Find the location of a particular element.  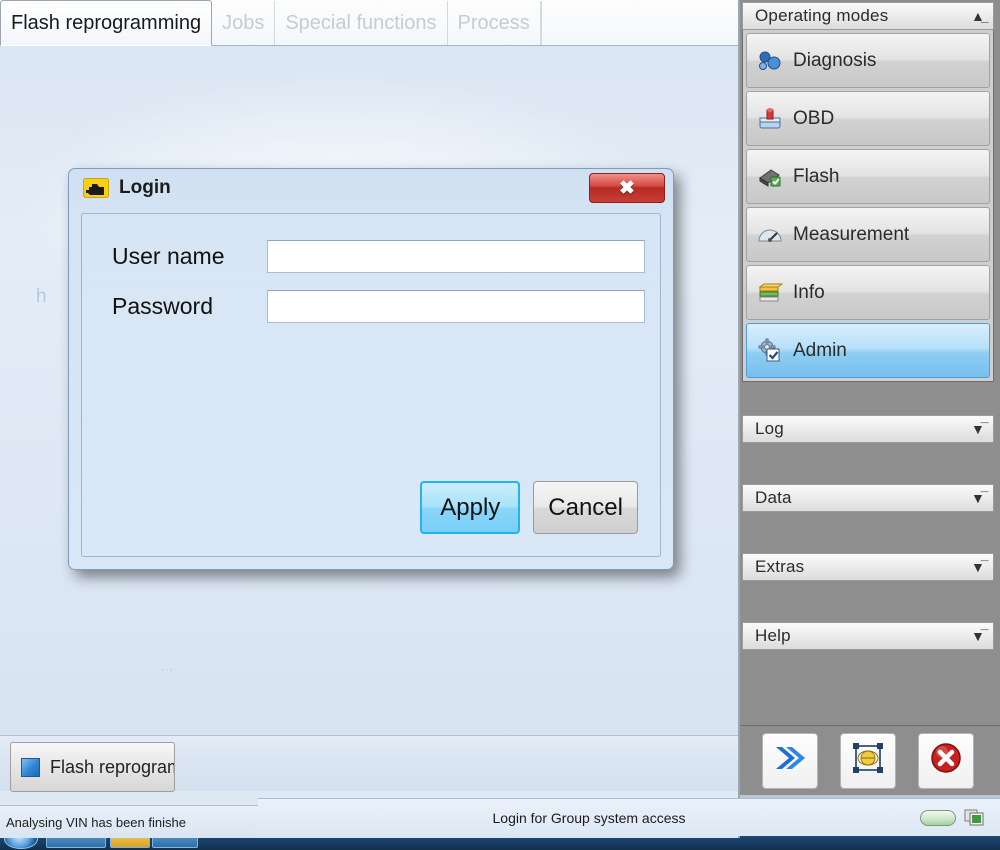

section-data: Data ▼̅ is located at coordinates (868, 498).